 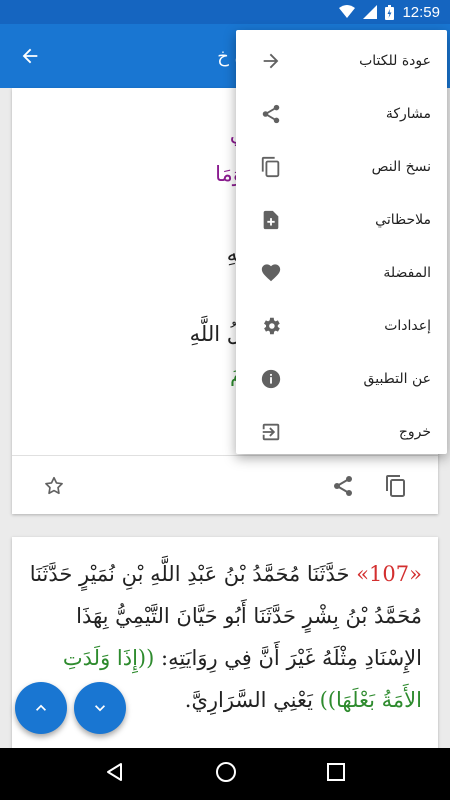 What do you see at coordinates (271, 61) in the screenshot?
I see `arrow-forward-icon` at bounding box center [271, 61].